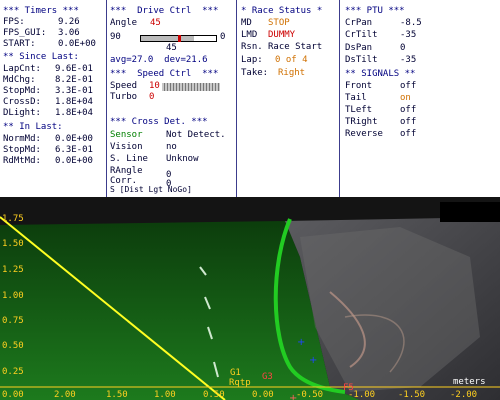  Describe the element at coordinates (255, 73) in the screenshot. I see `take-label: Take:` at that location.